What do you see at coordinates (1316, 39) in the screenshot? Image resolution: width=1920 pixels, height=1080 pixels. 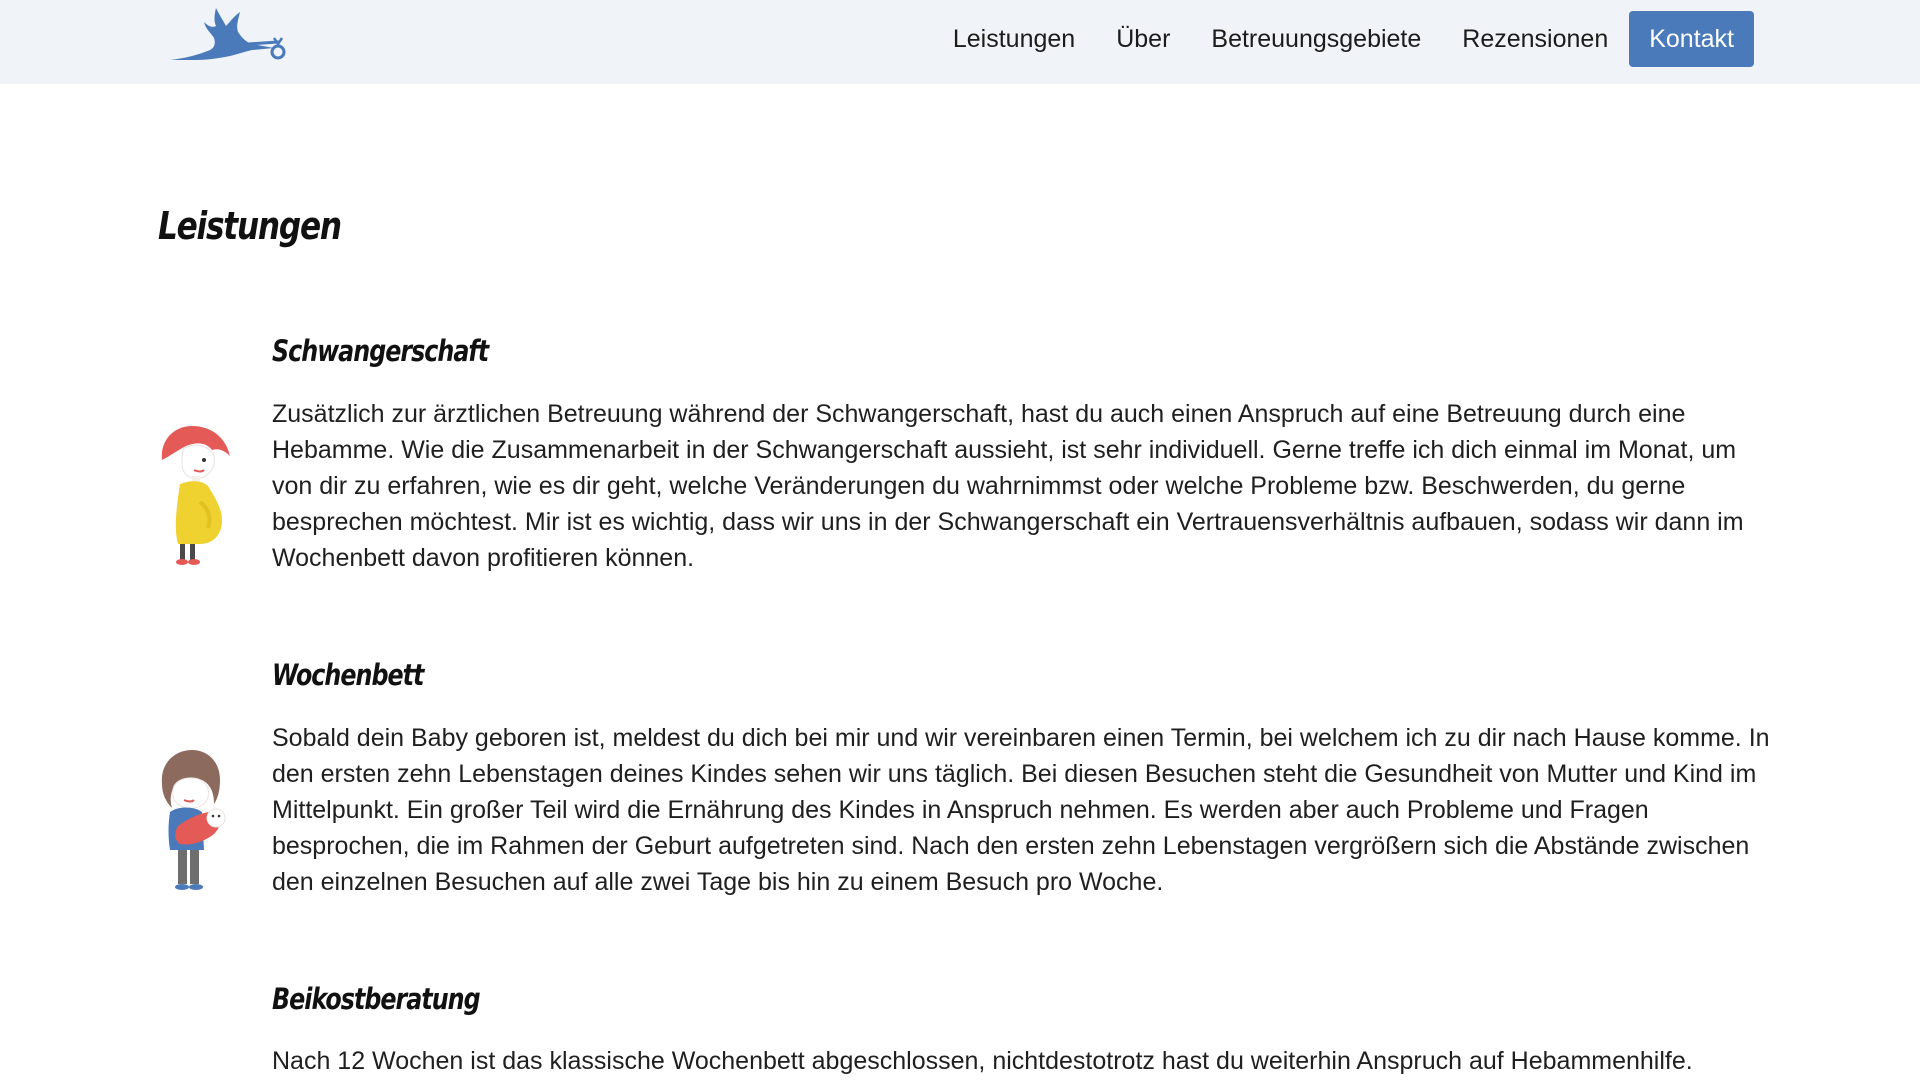 I see `nav-item-betreuungsgebiete: Betreuungsgebiete` at bounding box center [1316, 39].